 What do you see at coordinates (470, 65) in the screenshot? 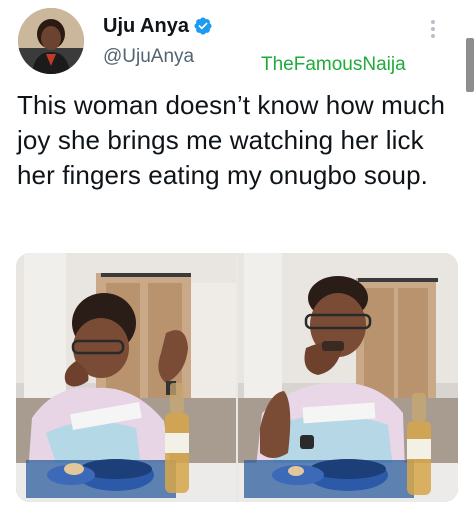
I see `scrollbar` at bounding box center [470, 65].